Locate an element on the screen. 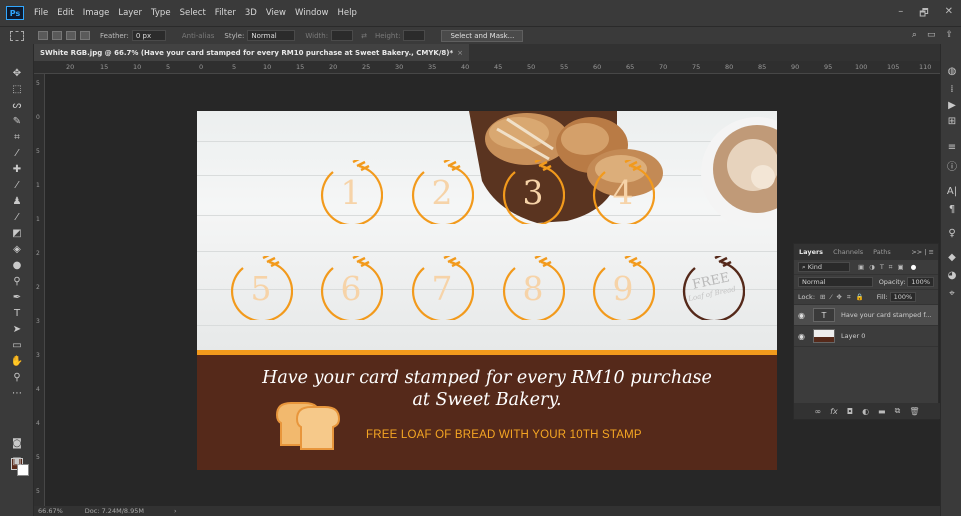 The image size is (961, 516). info-panel-icon: ⓘ is located at coordinates (952, 165).